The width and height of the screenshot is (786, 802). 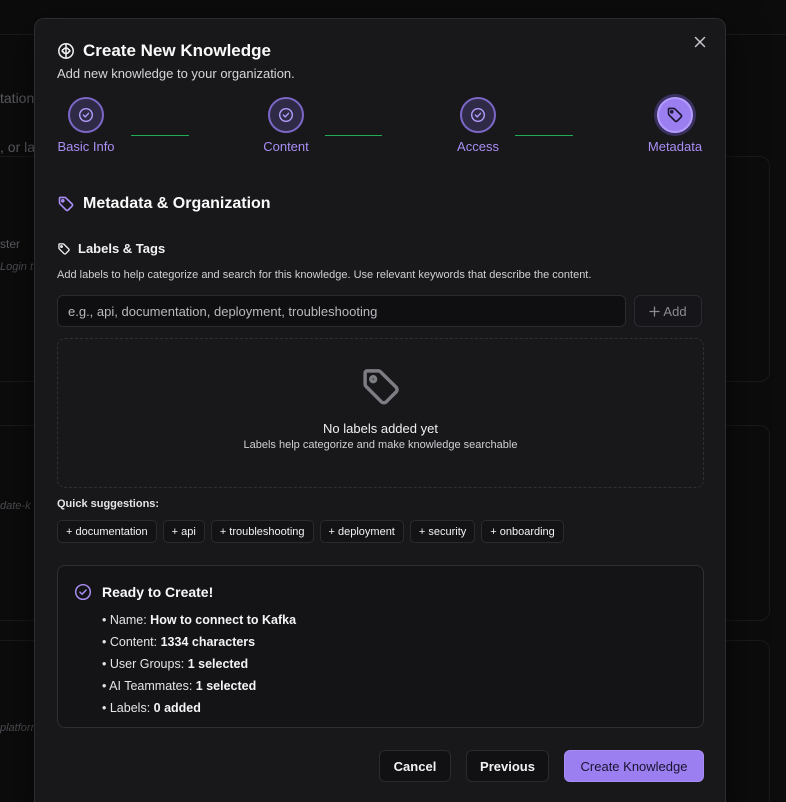 I want to click on close-icon, so click(x=700, y=42).